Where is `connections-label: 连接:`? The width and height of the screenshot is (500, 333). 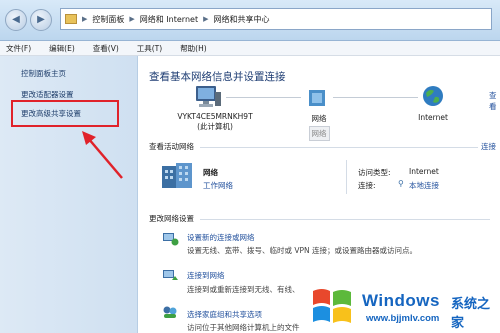 connections-label: 连接: is located at coordinates (367, 185).